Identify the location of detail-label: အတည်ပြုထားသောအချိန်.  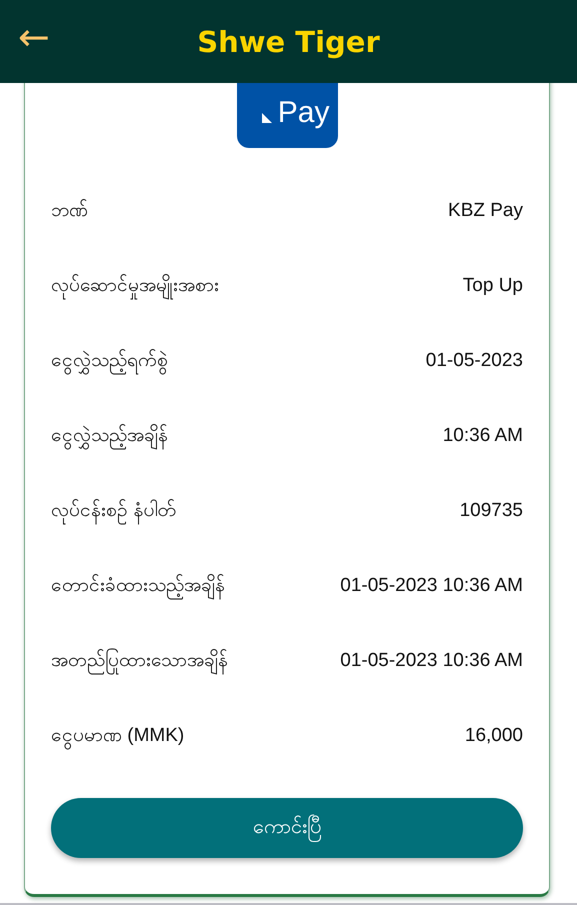
(139, 660).